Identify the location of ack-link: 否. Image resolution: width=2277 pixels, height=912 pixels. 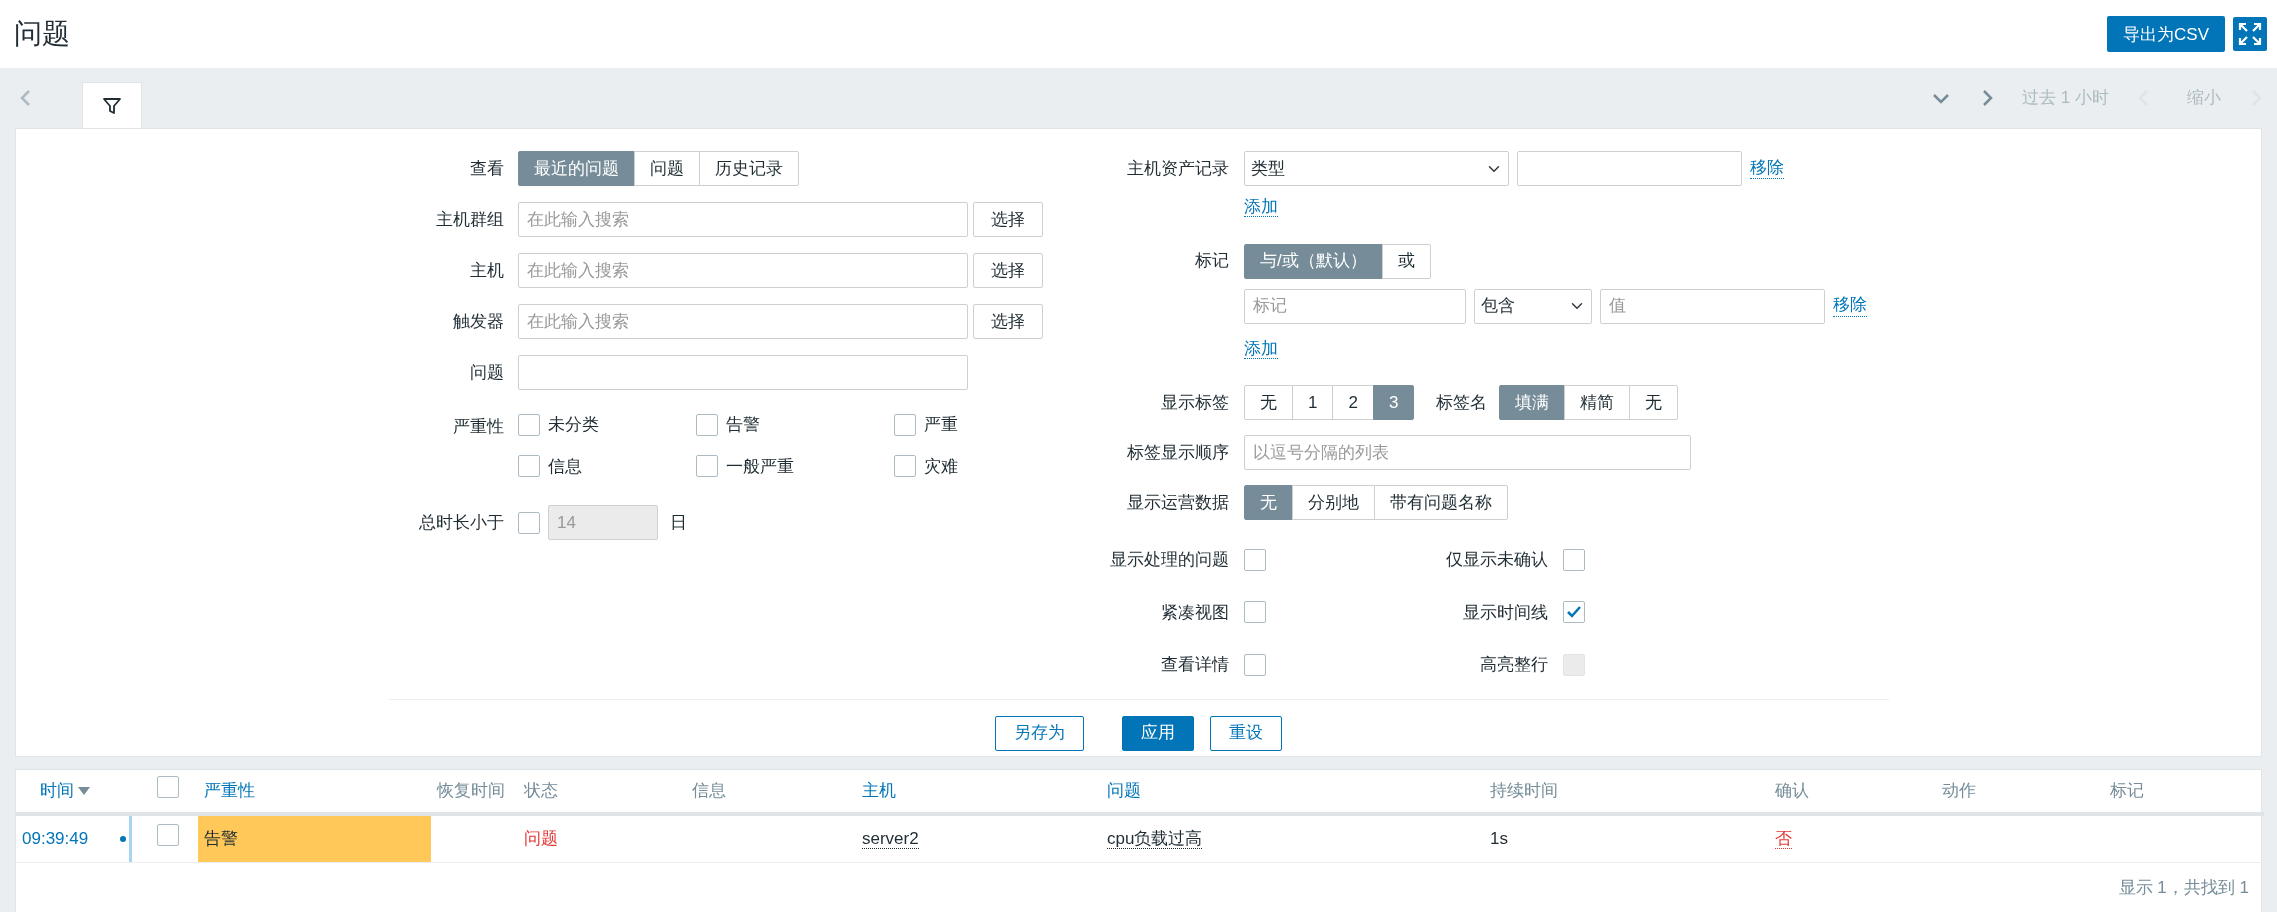
(1783, 839).